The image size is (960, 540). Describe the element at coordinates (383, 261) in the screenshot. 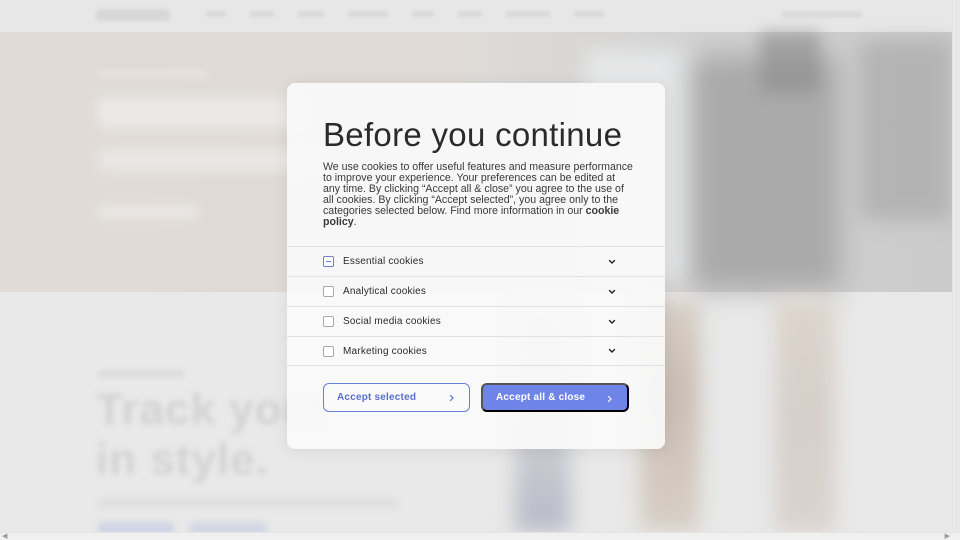

I see `cookie-category-label: Essential cookies` at that location.